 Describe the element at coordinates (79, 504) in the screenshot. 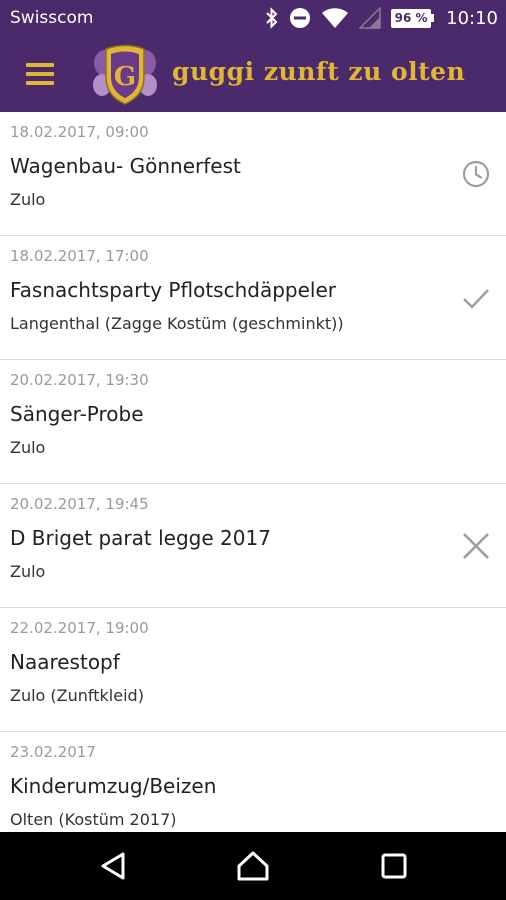

I see `event-date: 20.02.2017, 19:45` at that location.